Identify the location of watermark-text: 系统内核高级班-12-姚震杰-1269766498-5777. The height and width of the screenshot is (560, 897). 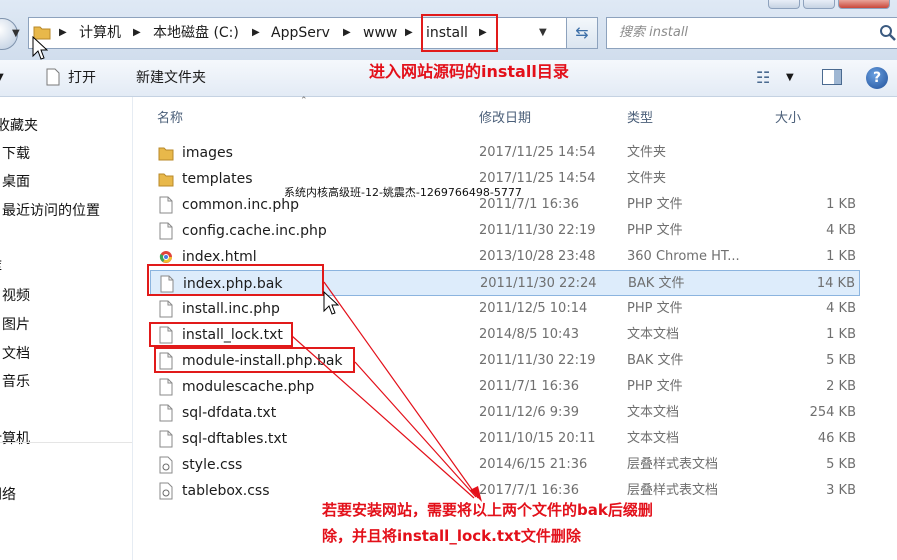
(403, 192).